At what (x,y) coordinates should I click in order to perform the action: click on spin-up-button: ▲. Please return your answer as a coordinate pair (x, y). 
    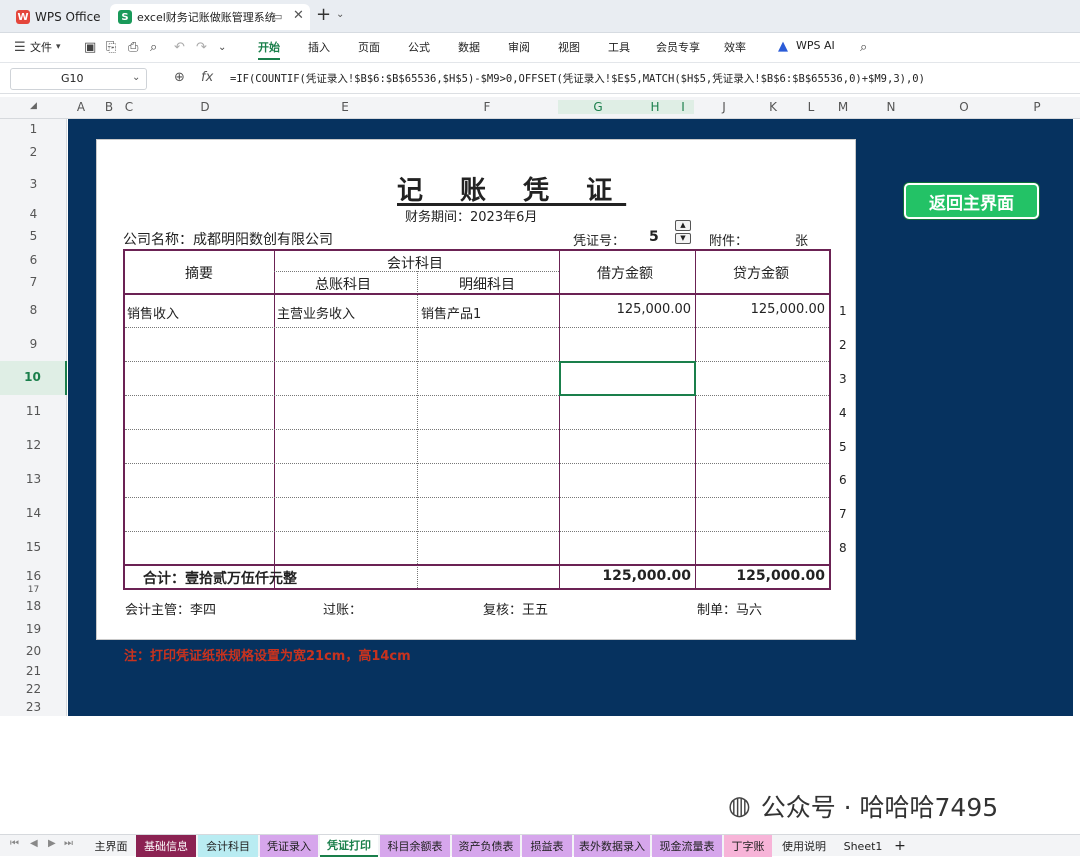
    Looking at the image, I should click on (683, 225).